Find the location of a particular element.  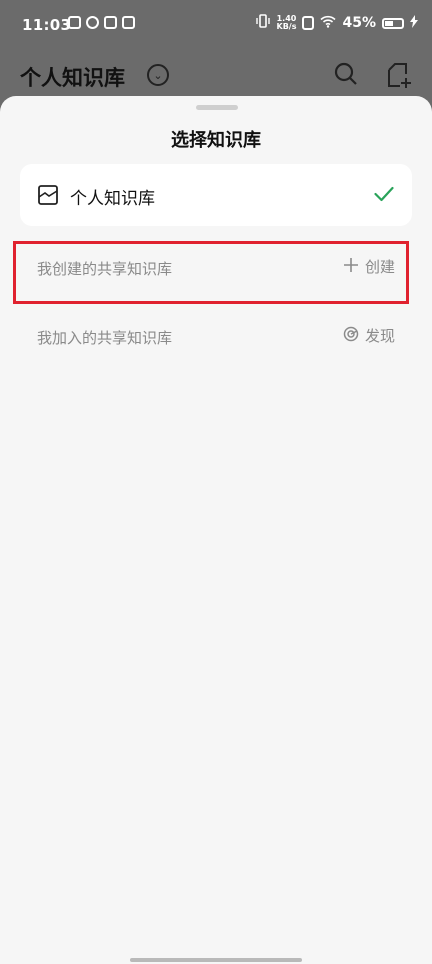

sheet-drag-handle is located at coordinates (217, 107).